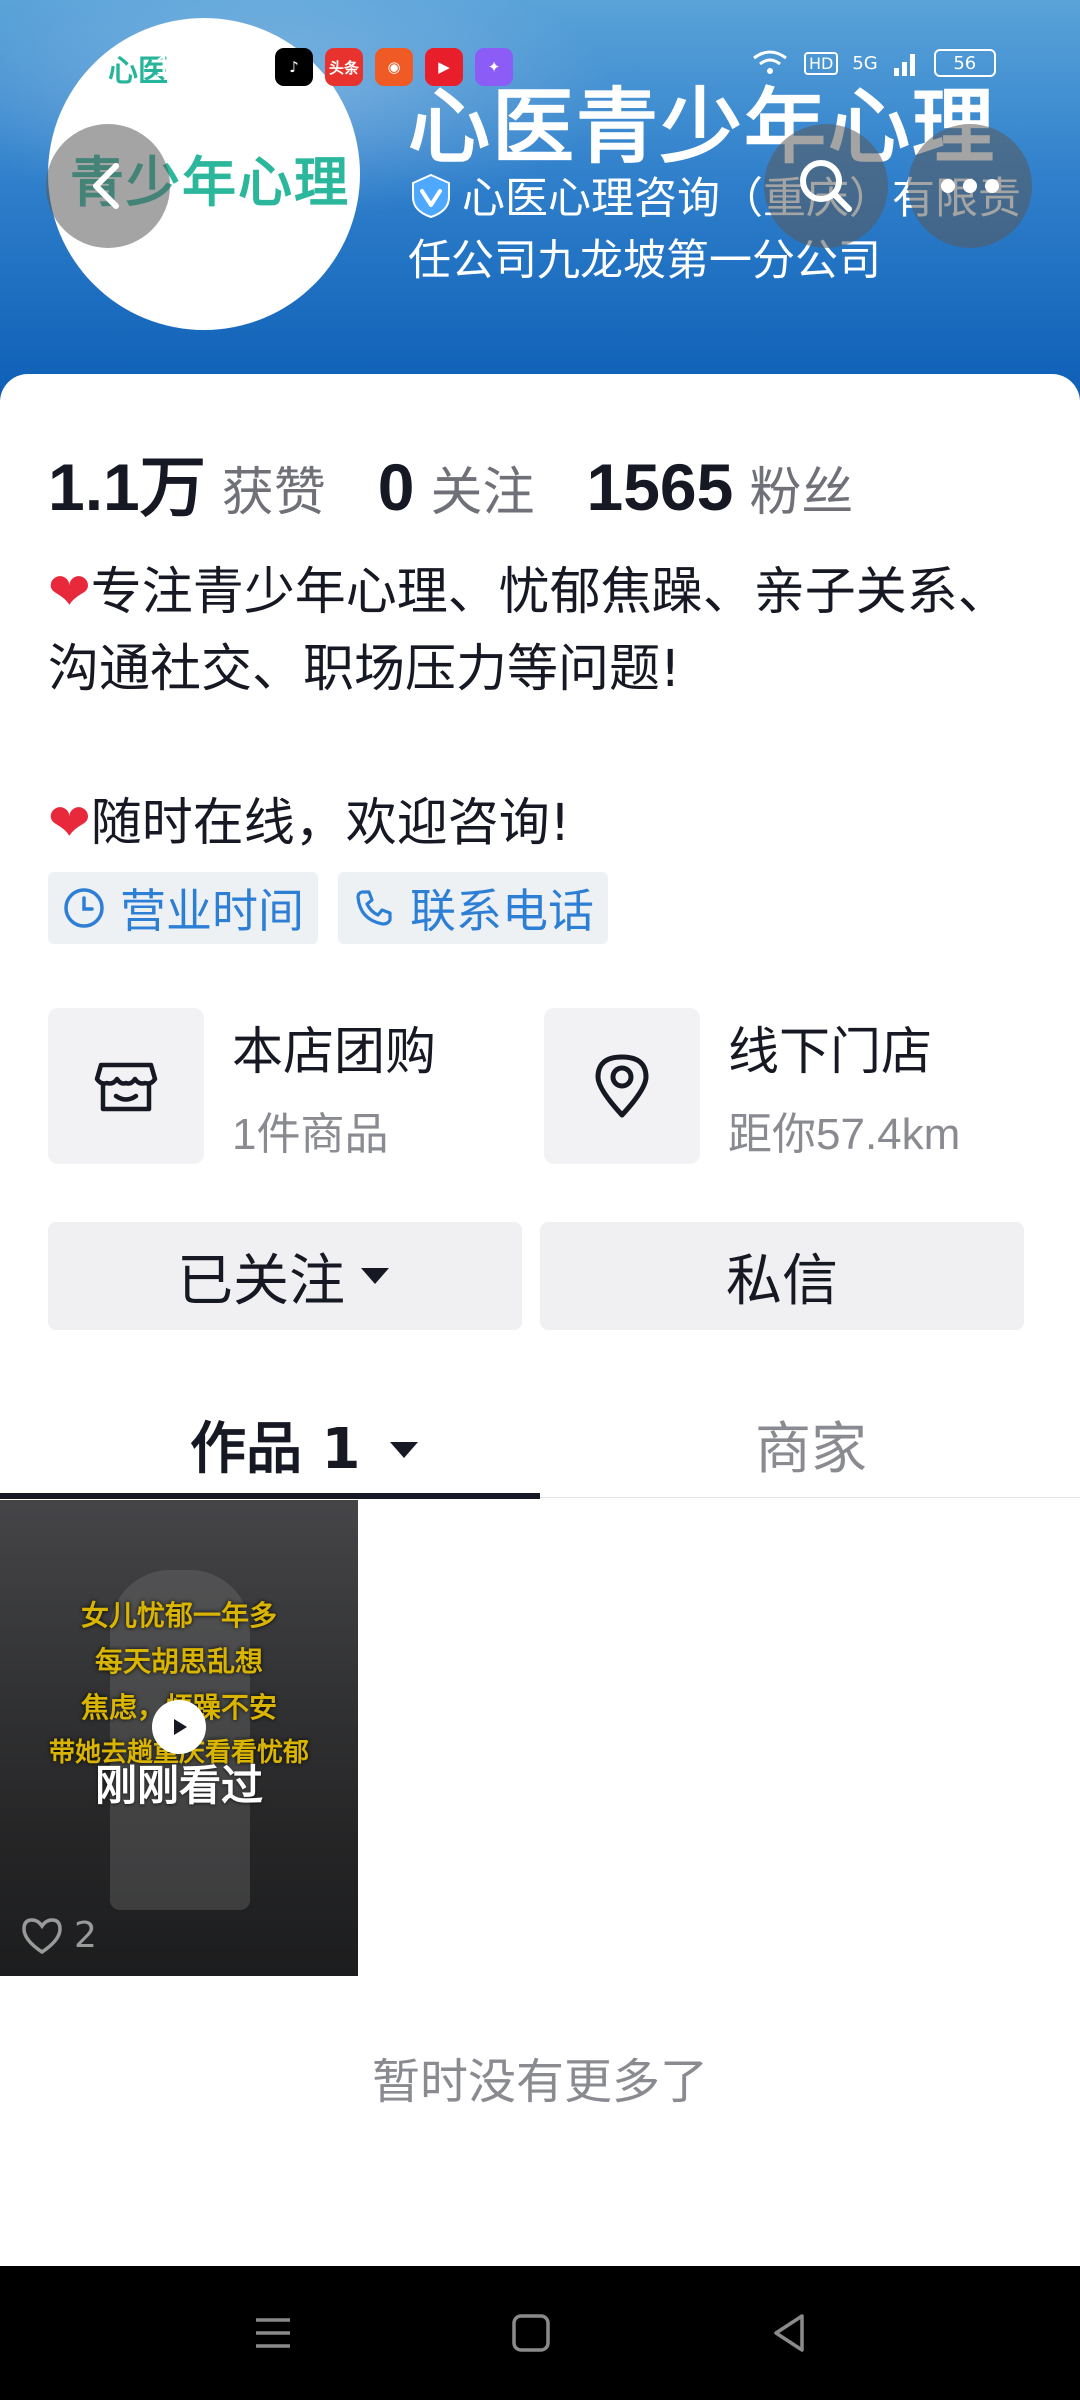 This screenshot has width=1080, height=2400. Describe the element at coordinates (178, 1661) in the screenshot. I see `video-caption-2: 每天胡思乱想` at that location.